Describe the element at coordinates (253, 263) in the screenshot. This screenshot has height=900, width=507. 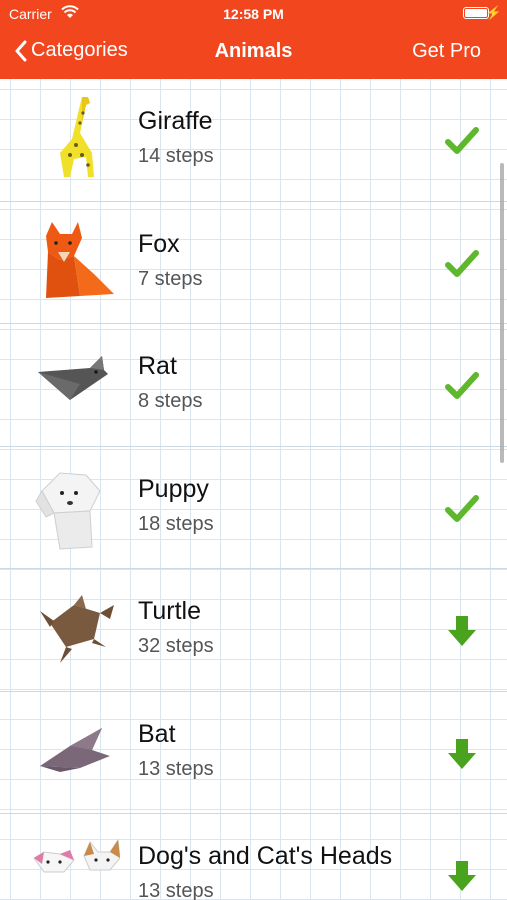
I see `list-item: Fox 7 steps` at that location.